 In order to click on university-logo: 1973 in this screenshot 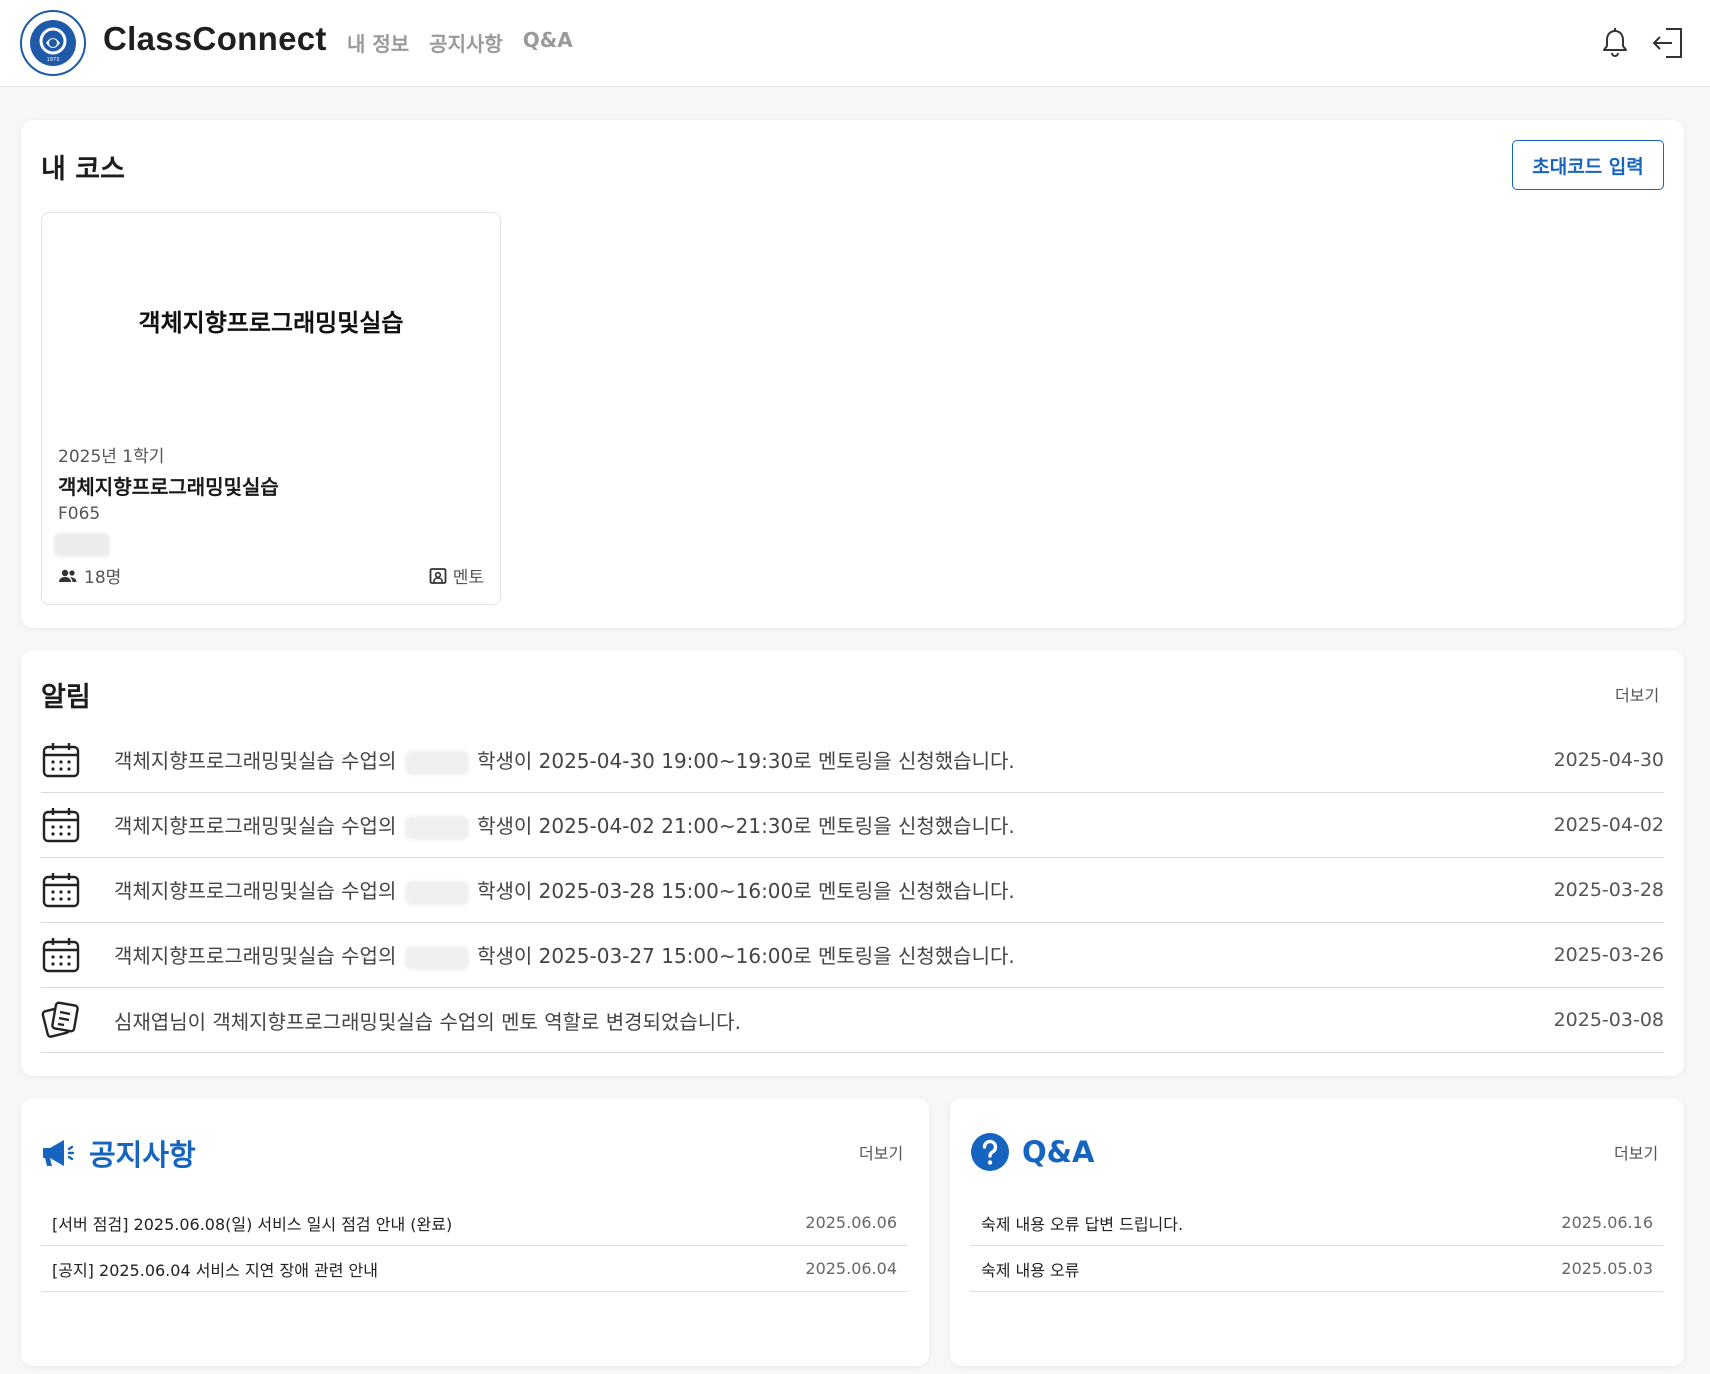, I will do `click(53, 43)`.